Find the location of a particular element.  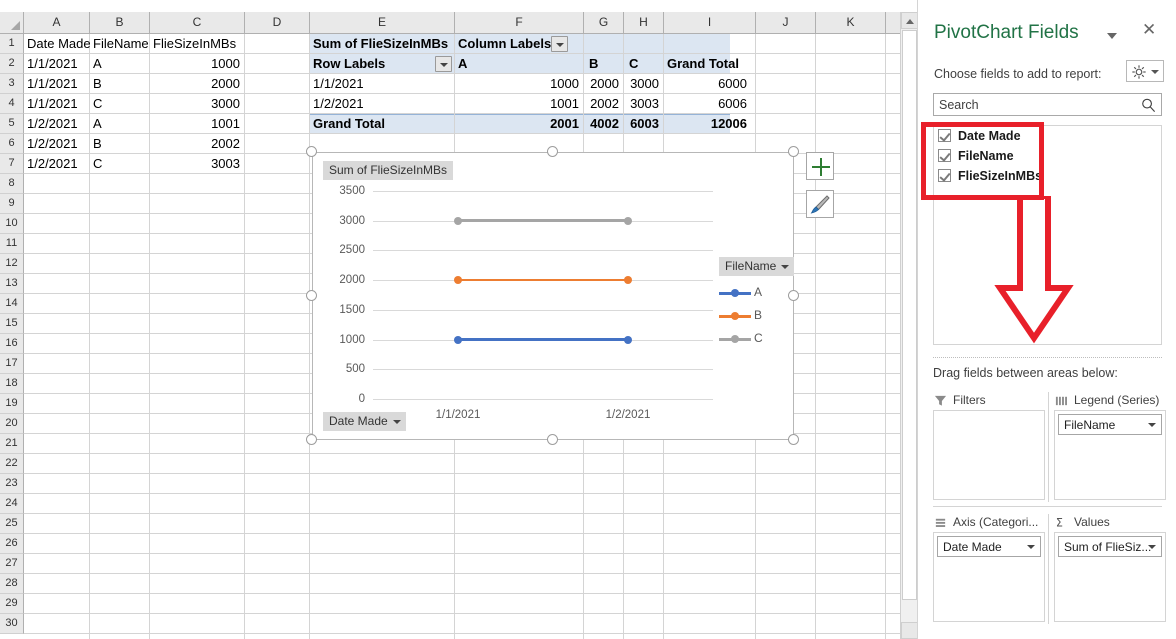

pivot-col-header-b: B is located at coordinates (604, 64).